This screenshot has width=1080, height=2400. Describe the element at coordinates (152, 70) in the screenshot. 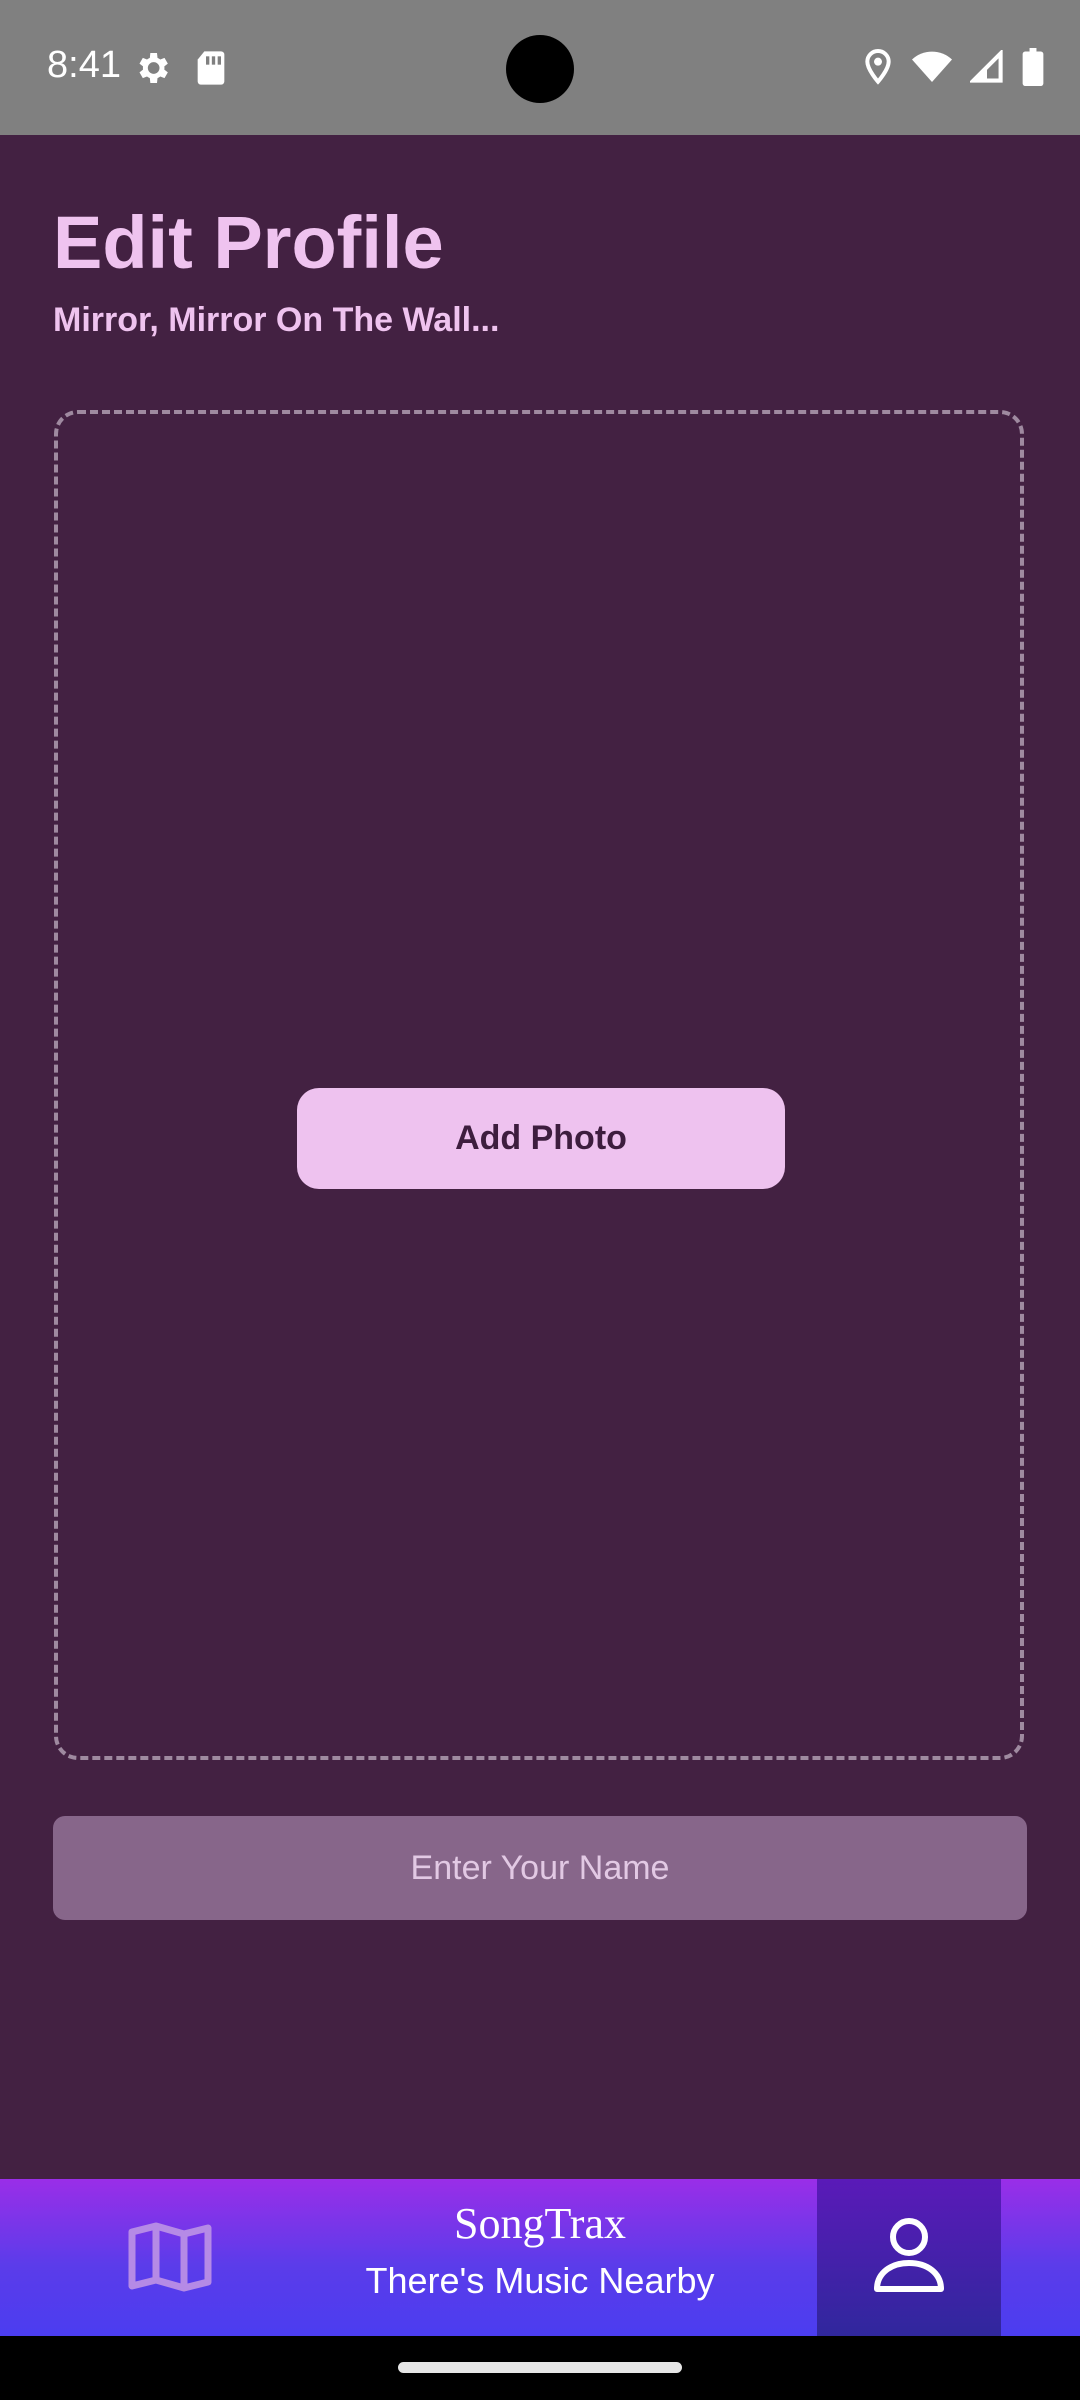

I see `settings-icon` at that location.